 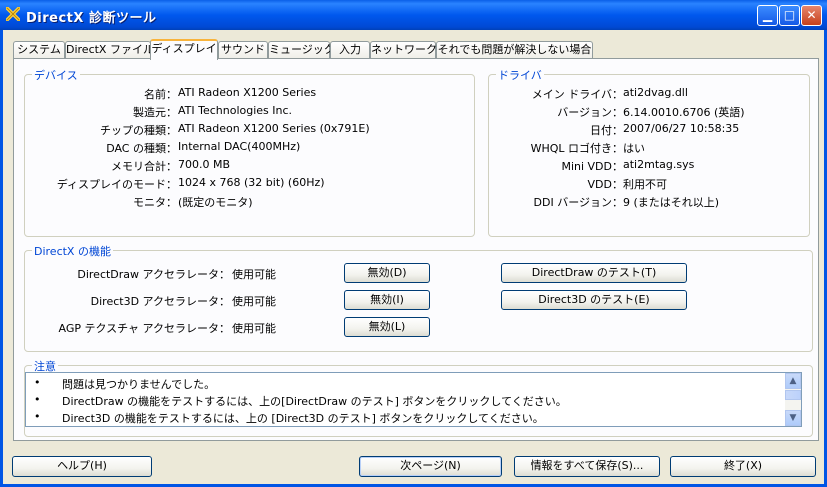 I want to click on chevron-down-icon: ▼, so click(x=793, y=418).